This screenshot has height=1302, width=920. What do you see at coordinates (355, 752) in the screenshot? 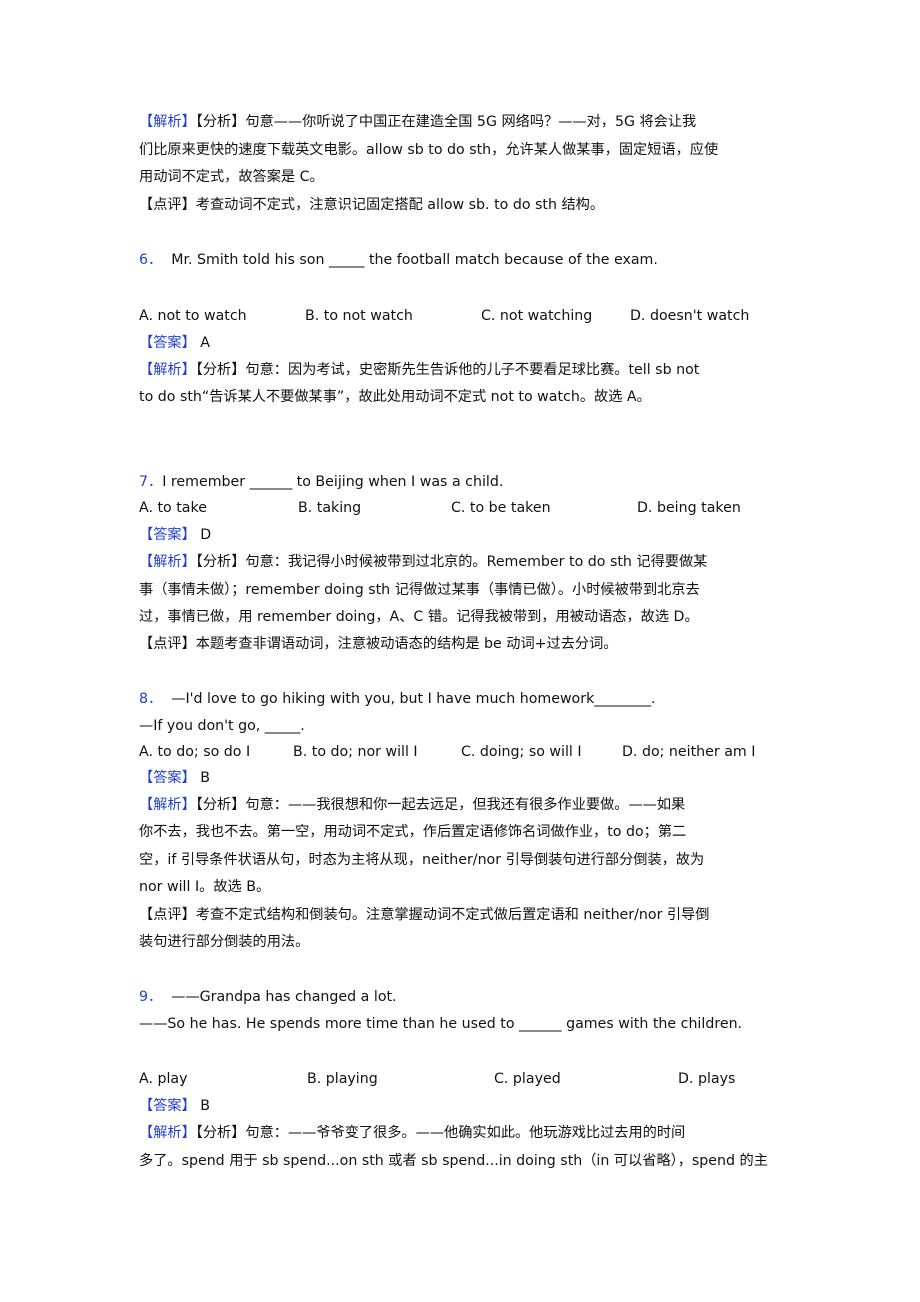
I see `q8-option-b: B. to do; nor will I` at bounding box center [355, 752].